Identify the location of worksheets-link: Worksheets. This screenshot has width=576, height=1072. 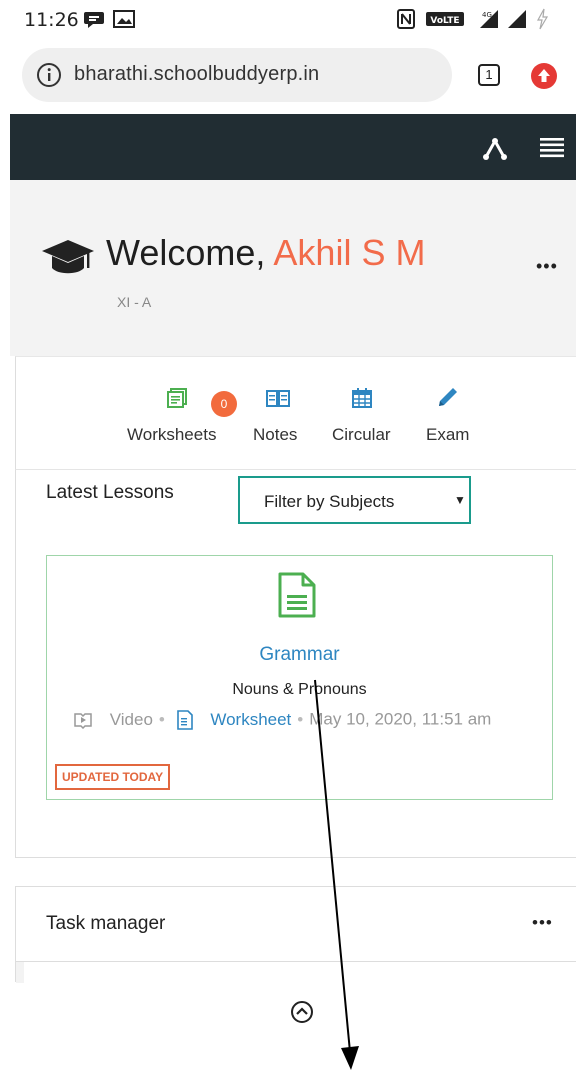
(171, 435).